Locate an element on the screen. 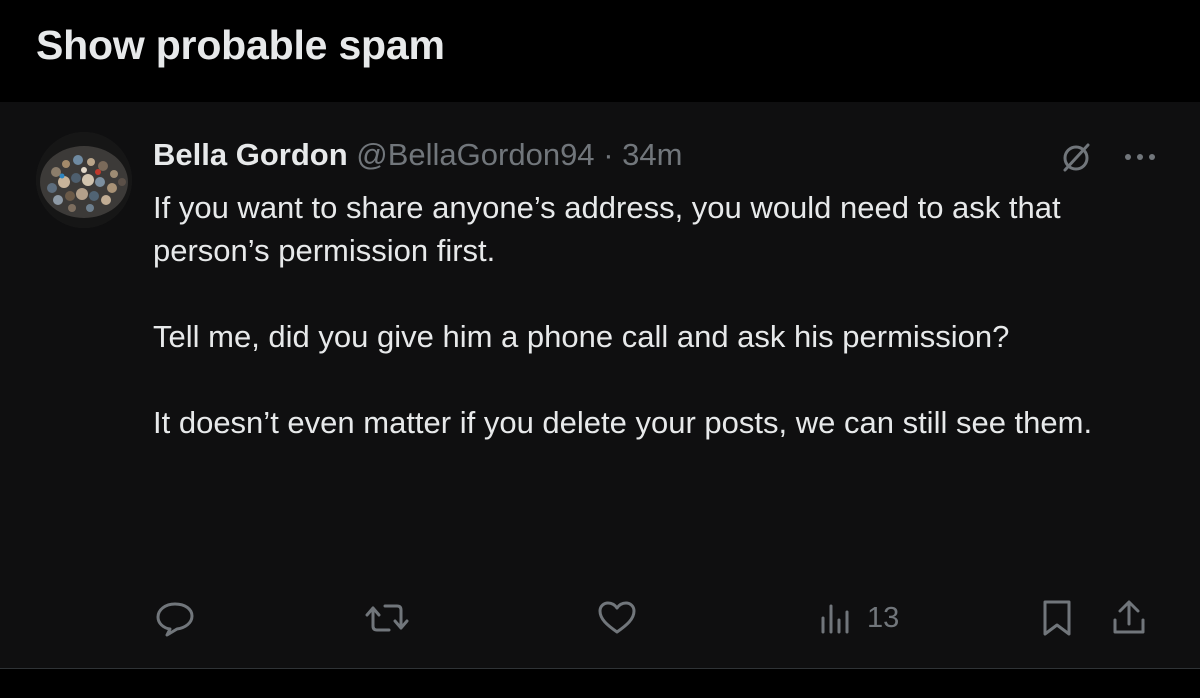 This screenshot has height=698, width=1200. author-display-name: Bella Gordon is located at coordinates (250, 154).